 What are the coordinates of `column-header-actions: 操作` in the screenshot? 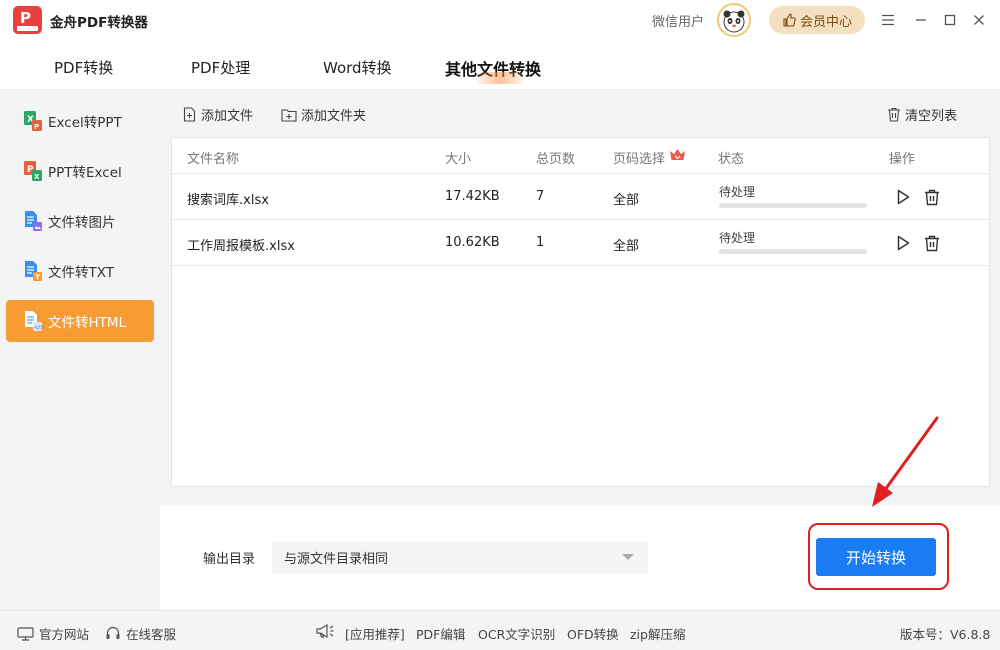 It's located at (902, 159).